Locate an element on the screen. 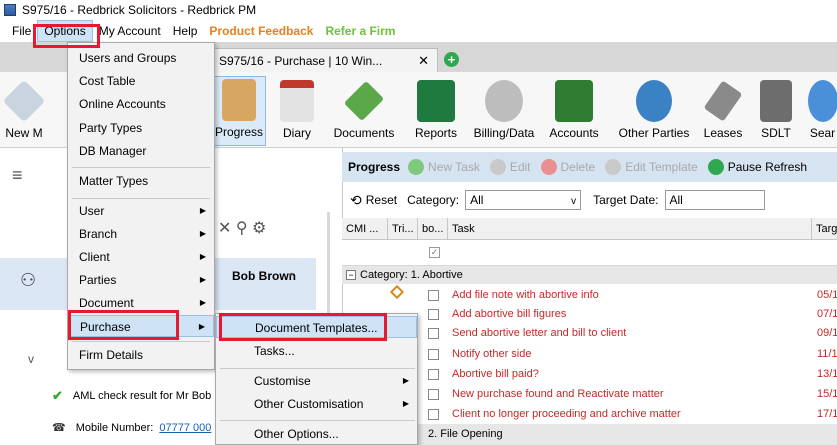 The height and width of the screenshot is (445, 837). category-select: All v is located at coordinates (523, 200).